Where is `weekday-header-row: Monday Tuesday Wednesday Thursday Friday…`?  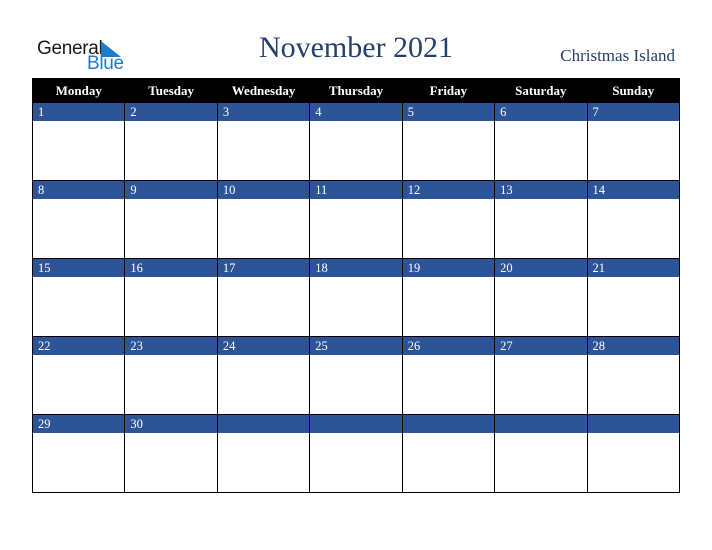
weekday-header-row: Monday Tuesday Wednesday Thursday Friday… is located at coordinates (356, 90).